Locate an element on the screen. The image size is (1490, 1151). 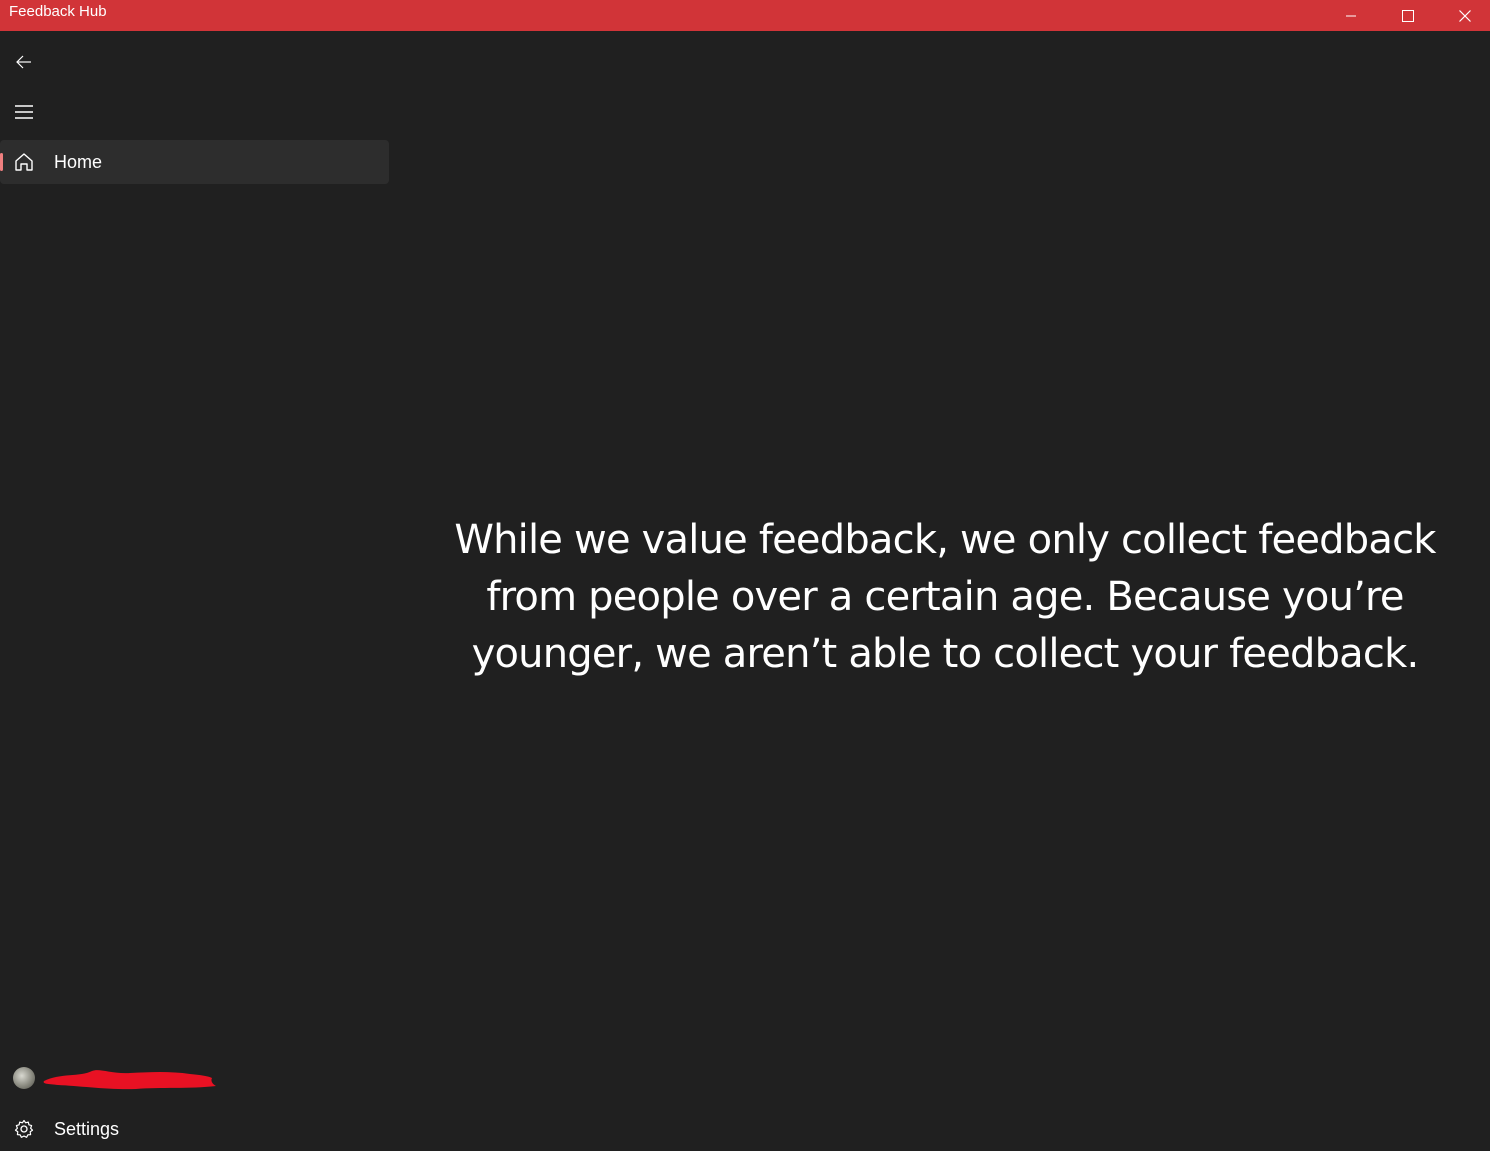
nav-item-home: Home is located at coordinates (194, 162).